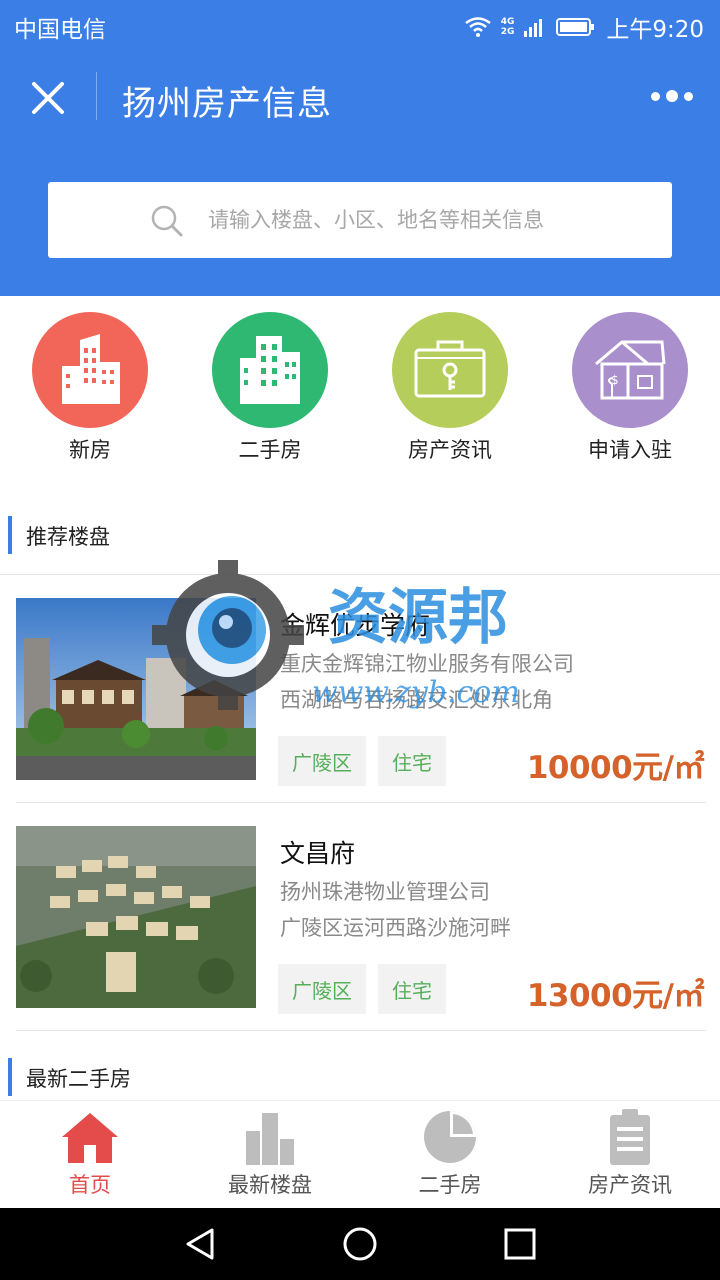 The width and height of the screenshot is (720, 1280). Describe the element at coordinates (96, 96) in the screenshot. I see `title-divider` at that location.